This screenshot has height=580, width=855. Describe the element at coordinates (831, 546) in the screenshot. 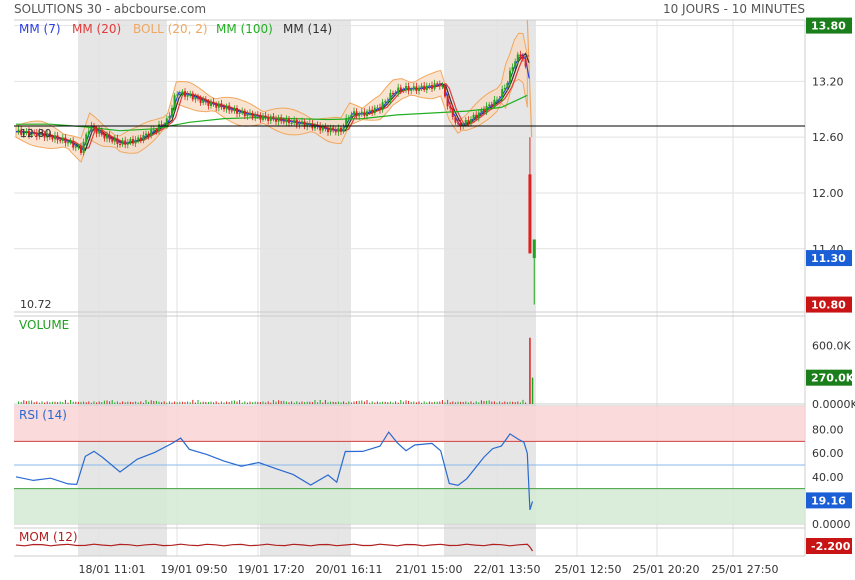

I see `momentum-badge-label: -2.200` at that location.